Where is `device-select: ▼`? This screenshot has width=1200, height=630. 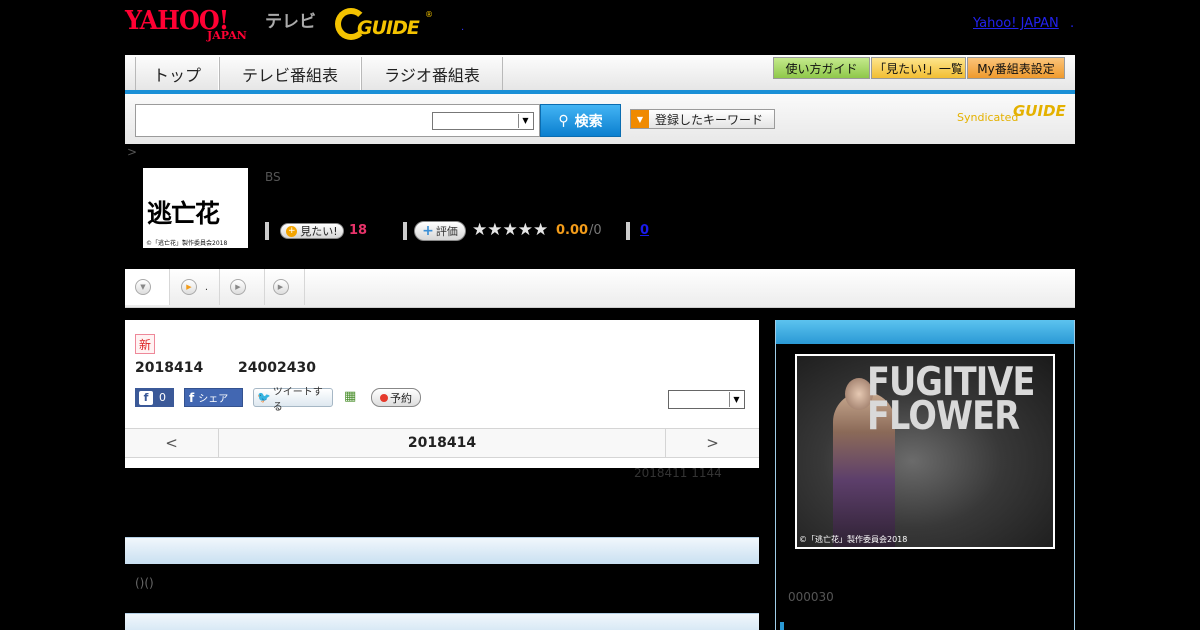
device-select: ▼ is located at coordinates (706, 399).